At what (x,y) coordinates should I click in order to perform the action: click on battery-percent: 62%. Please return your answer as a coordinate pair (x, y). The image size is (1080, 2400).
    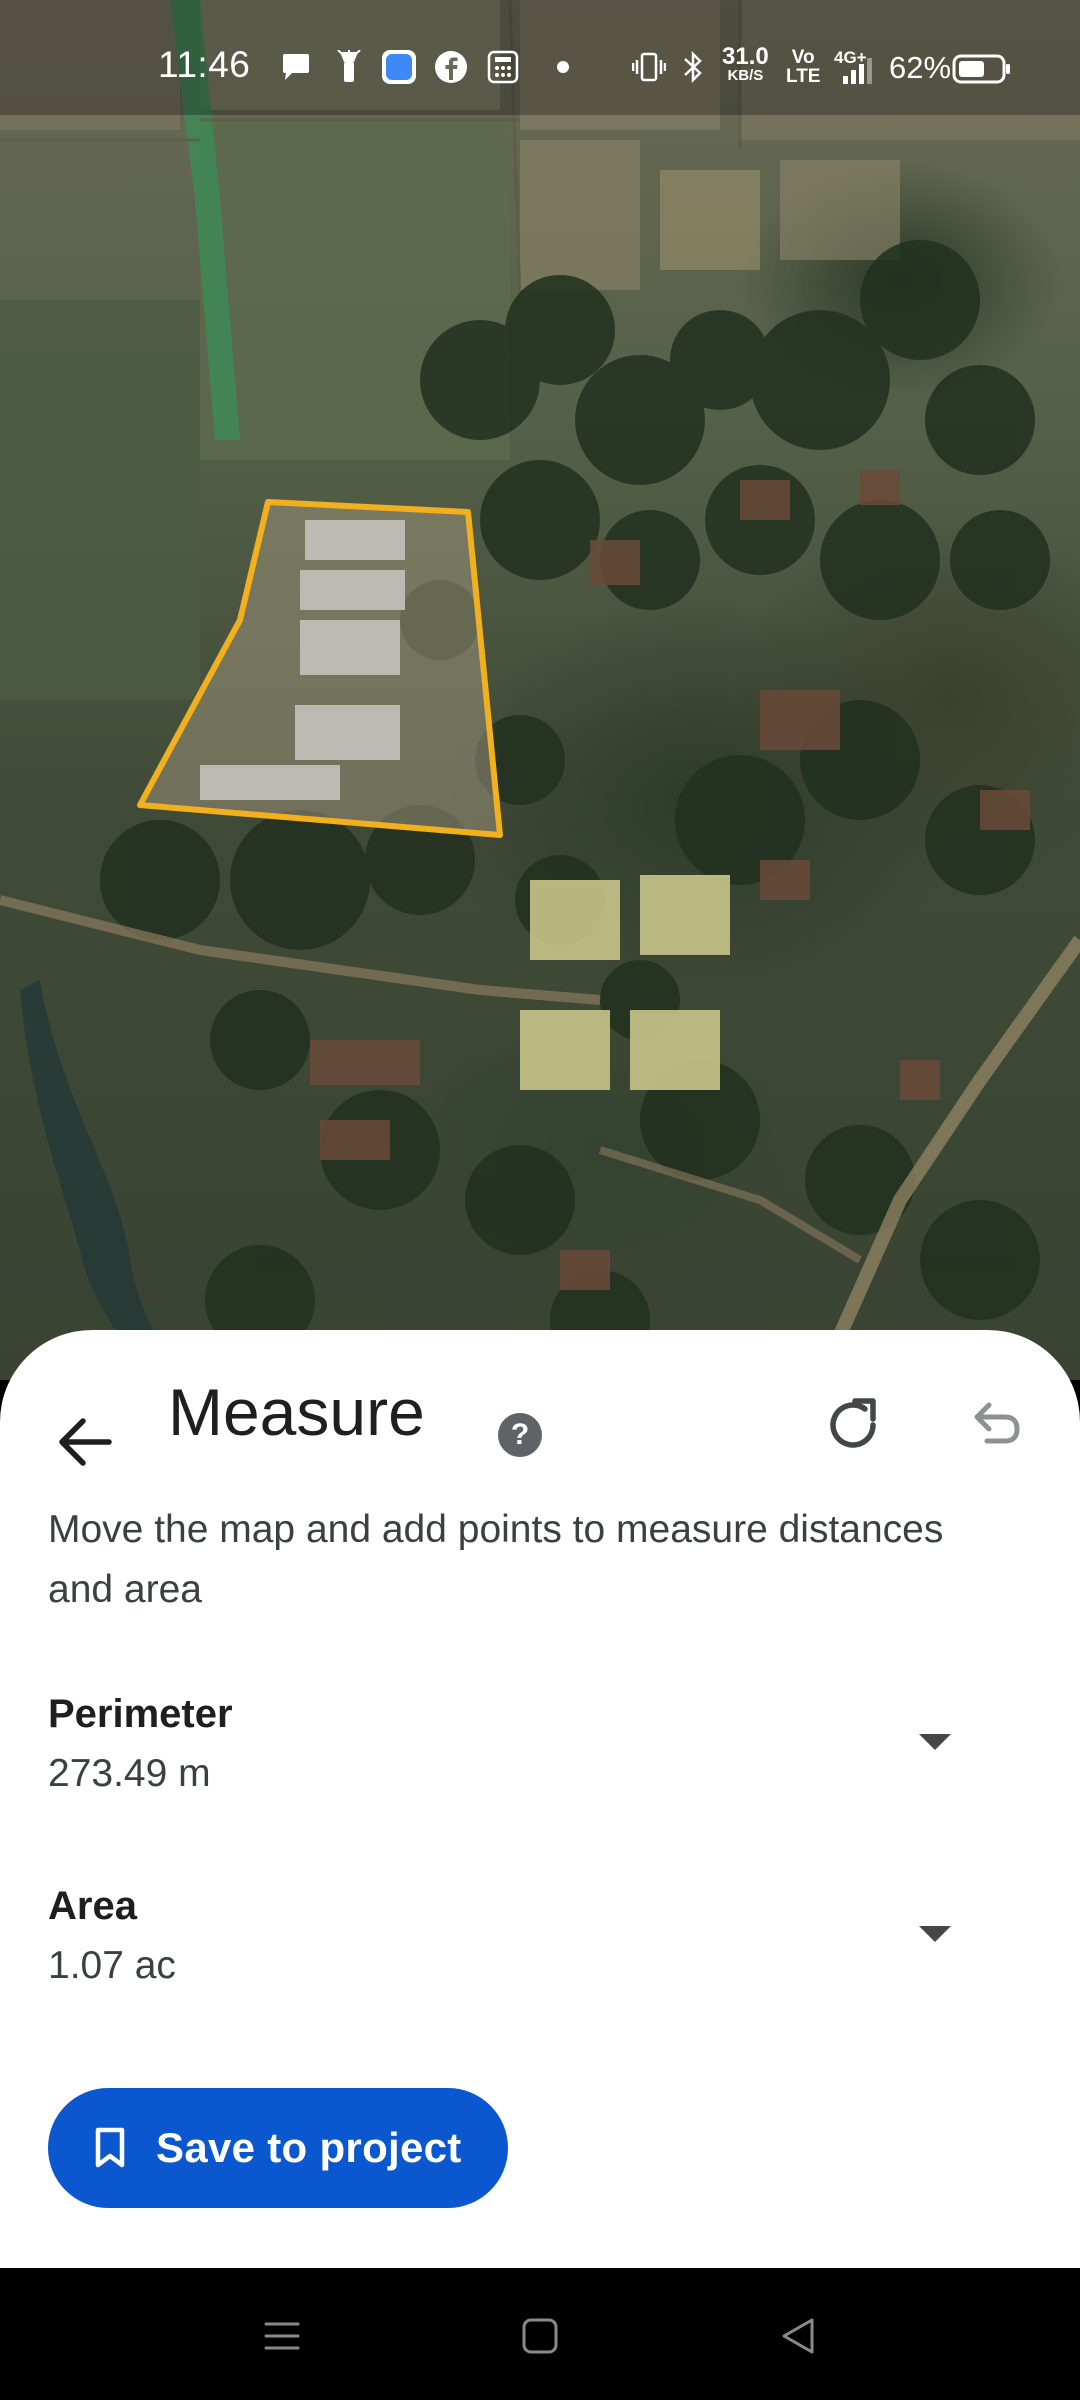
    Looking at the image, I should click on (920, 67).